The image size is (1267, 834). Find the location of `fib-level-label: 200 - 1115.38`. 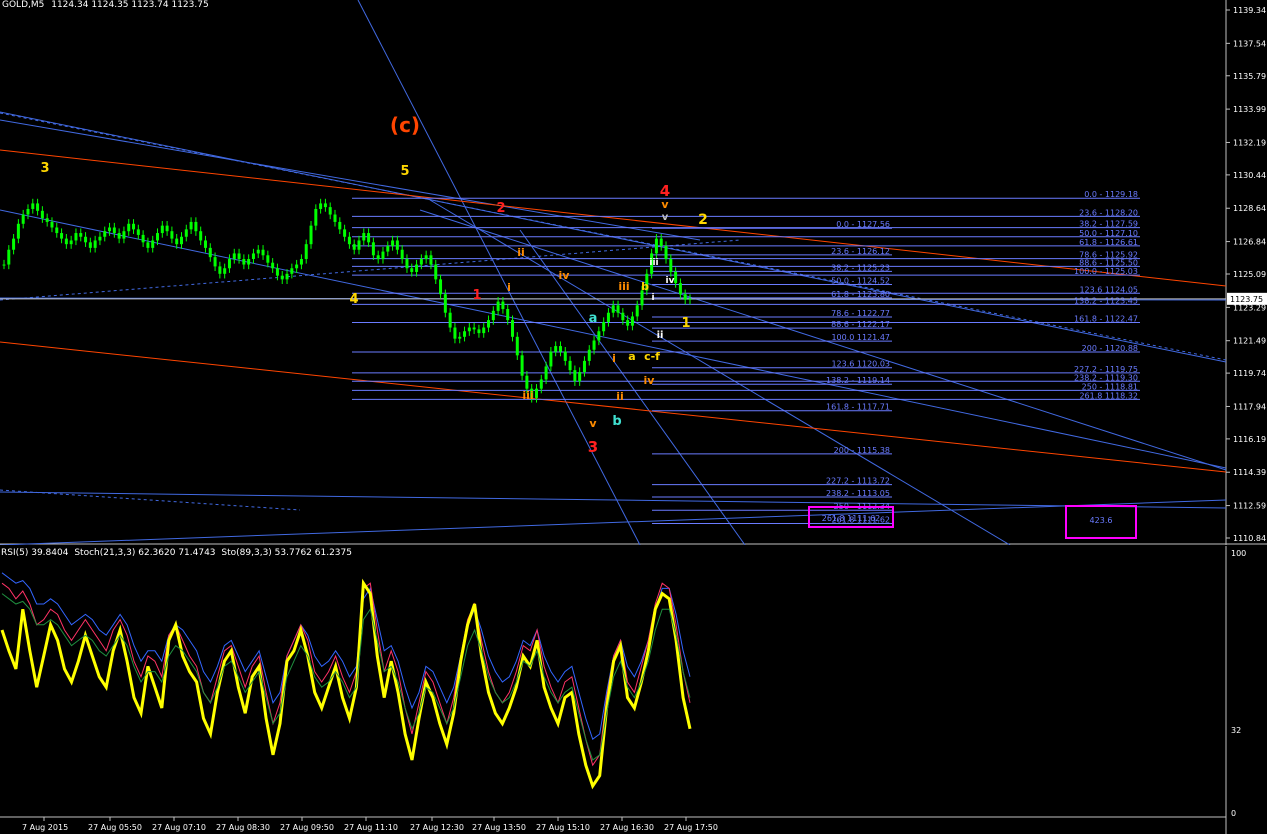

fib-level-label: 200 - 1115.38 is located at coordinates (862, 450).